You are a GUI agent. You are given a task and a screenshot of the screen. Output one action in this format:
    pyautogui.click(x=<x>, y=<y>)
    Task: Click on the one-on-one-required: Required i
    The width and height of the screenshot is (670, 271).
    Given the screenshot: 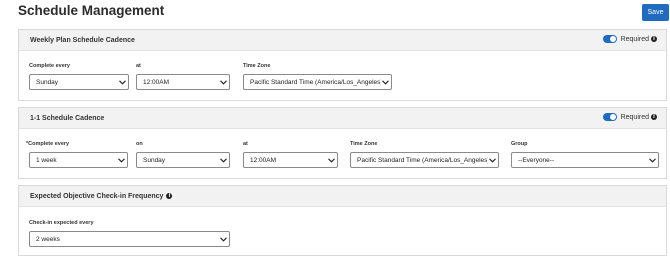 What is the action you would take?
    pyautogui.click(x=629, y=117)
    